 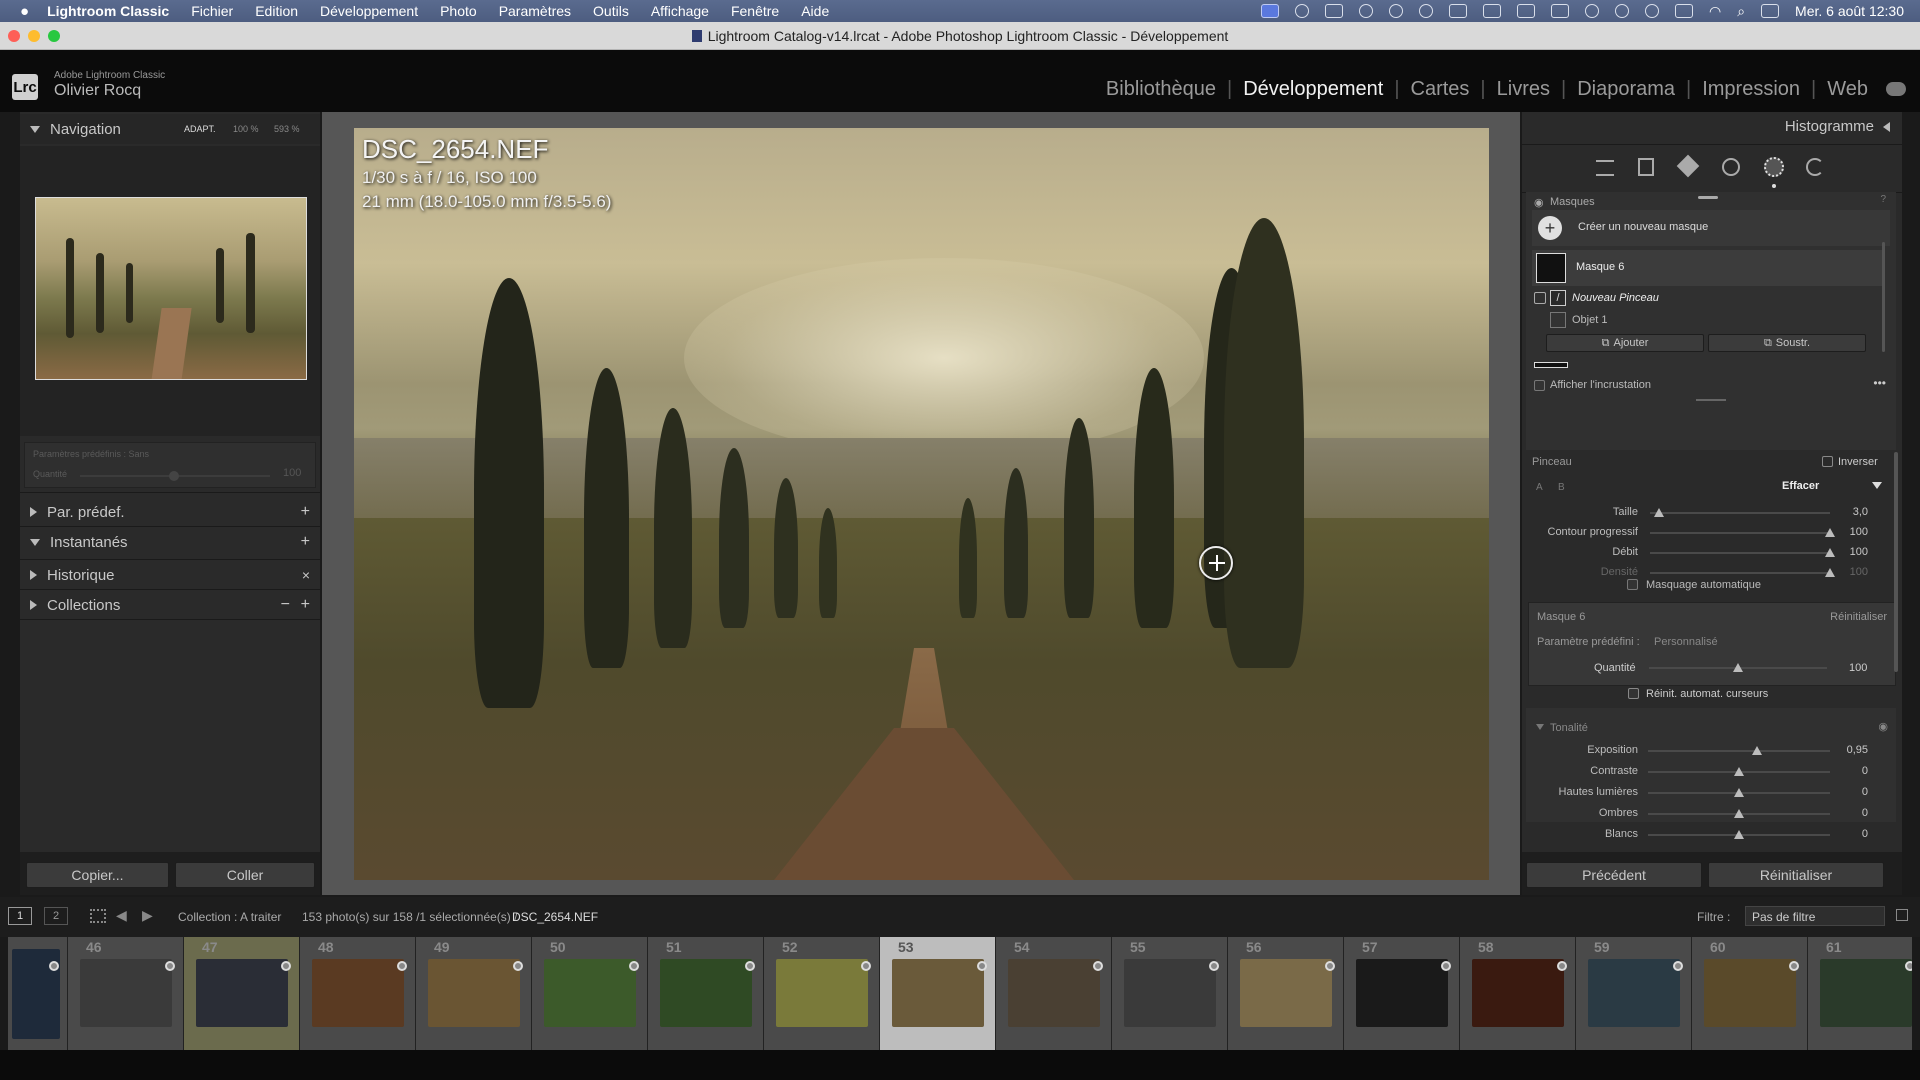 What do you see at coordinates (1539, 202) in the screenshot?
I see `eye-icon: ◉` at bounding box center [1539, 202].